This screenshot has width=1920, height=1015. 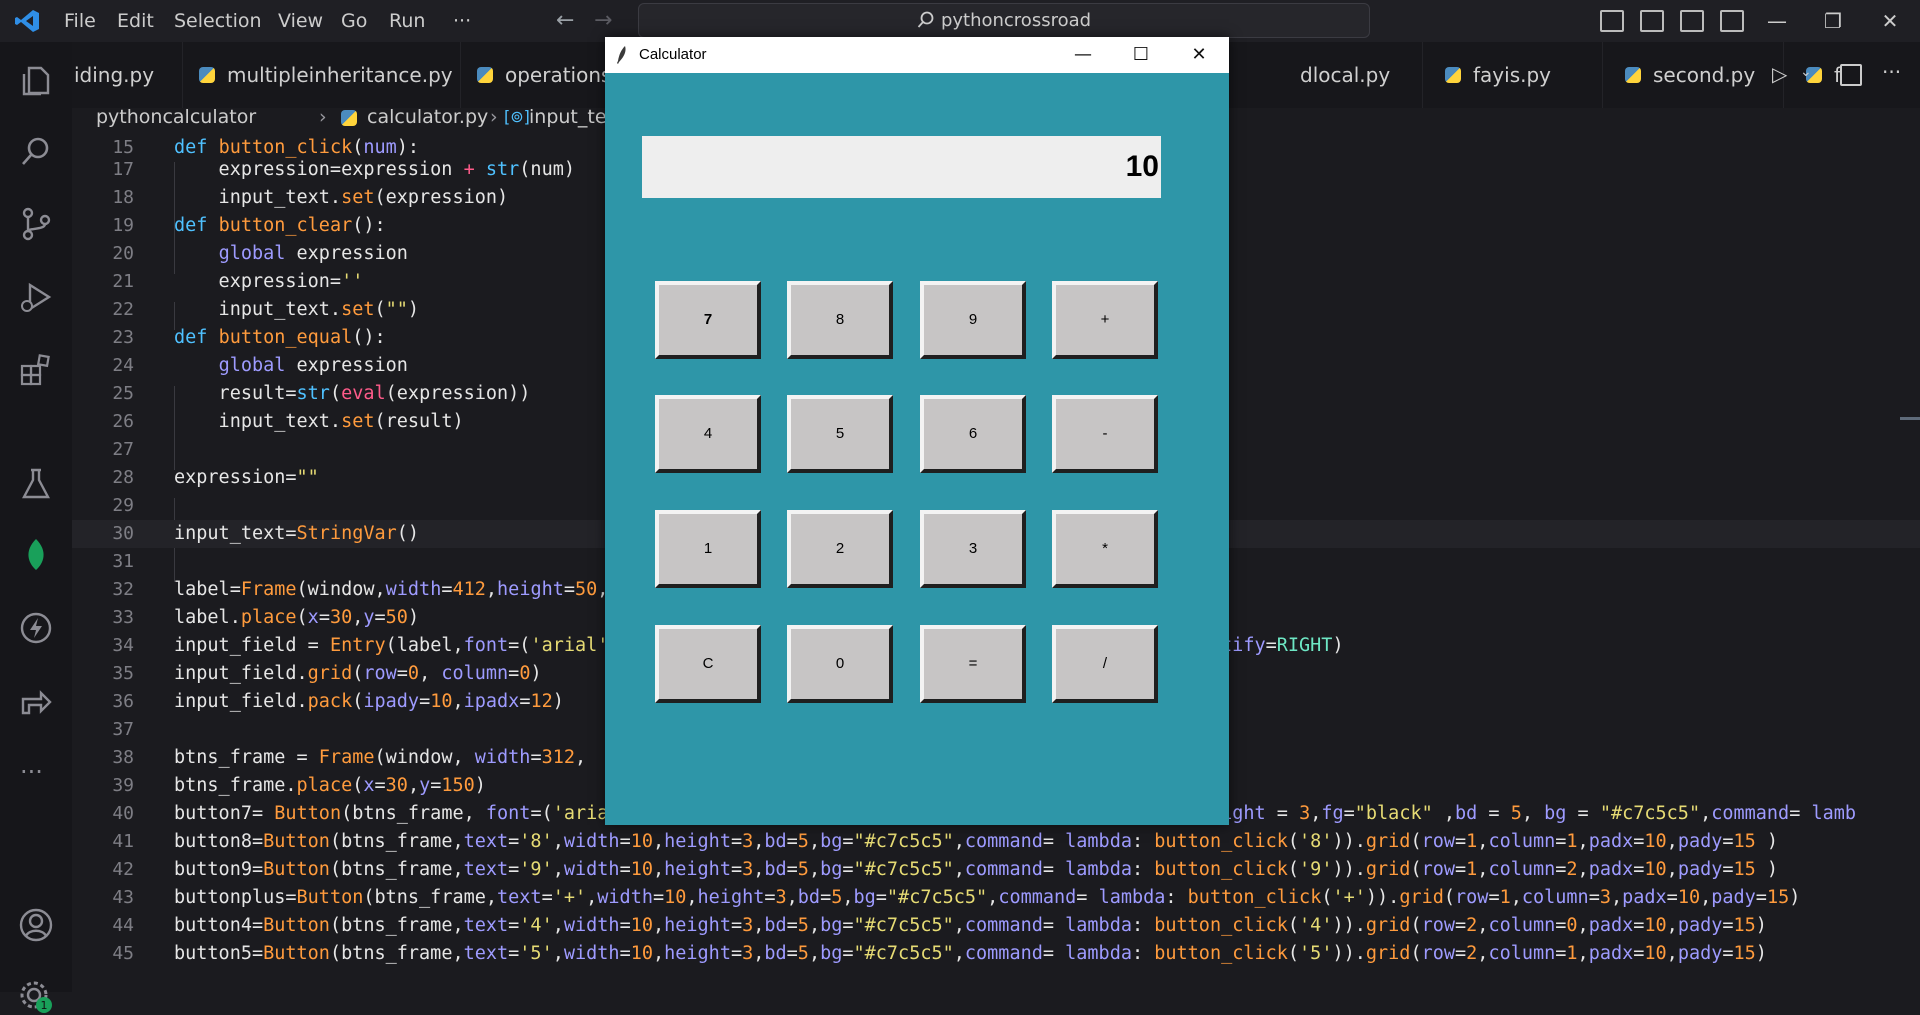 What do you see at coordinates (517, 116) in the screenshot?
I see `variable-symbol-icon: [⊚]` at bounding box center [517, 116].